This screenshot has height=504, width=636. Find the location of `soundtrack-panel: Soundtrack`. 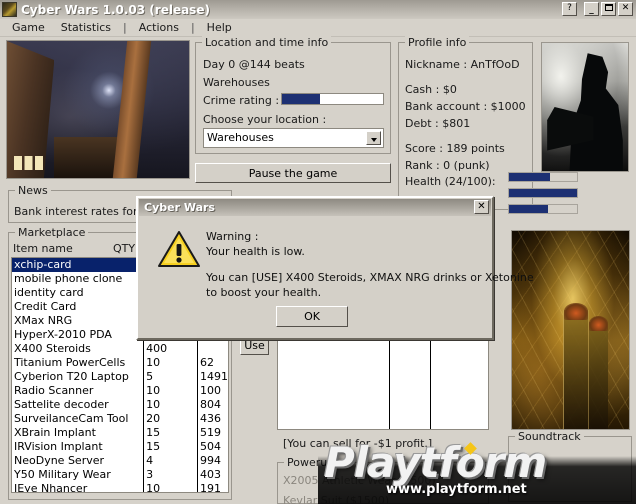

soundtrack-panel: Soundtrack is located at coordinates (570, 466).